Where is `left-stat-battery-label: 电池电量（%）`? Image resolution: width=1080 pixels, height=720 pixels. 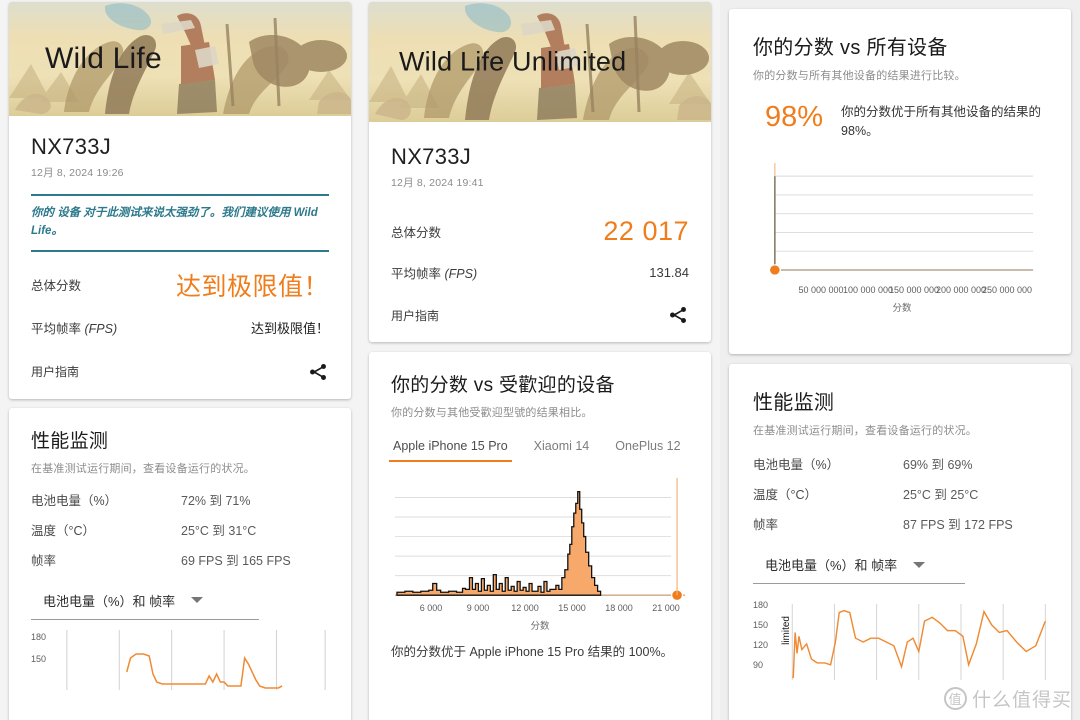
left-stat-battery-label: 电池电量（%） is located at coordinates (74, 500).